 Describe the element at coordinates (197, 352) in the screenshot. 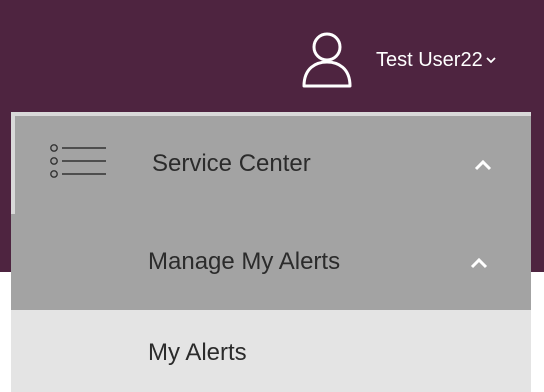

I see `menu-label-my-alerts: My Alerts` at that location.